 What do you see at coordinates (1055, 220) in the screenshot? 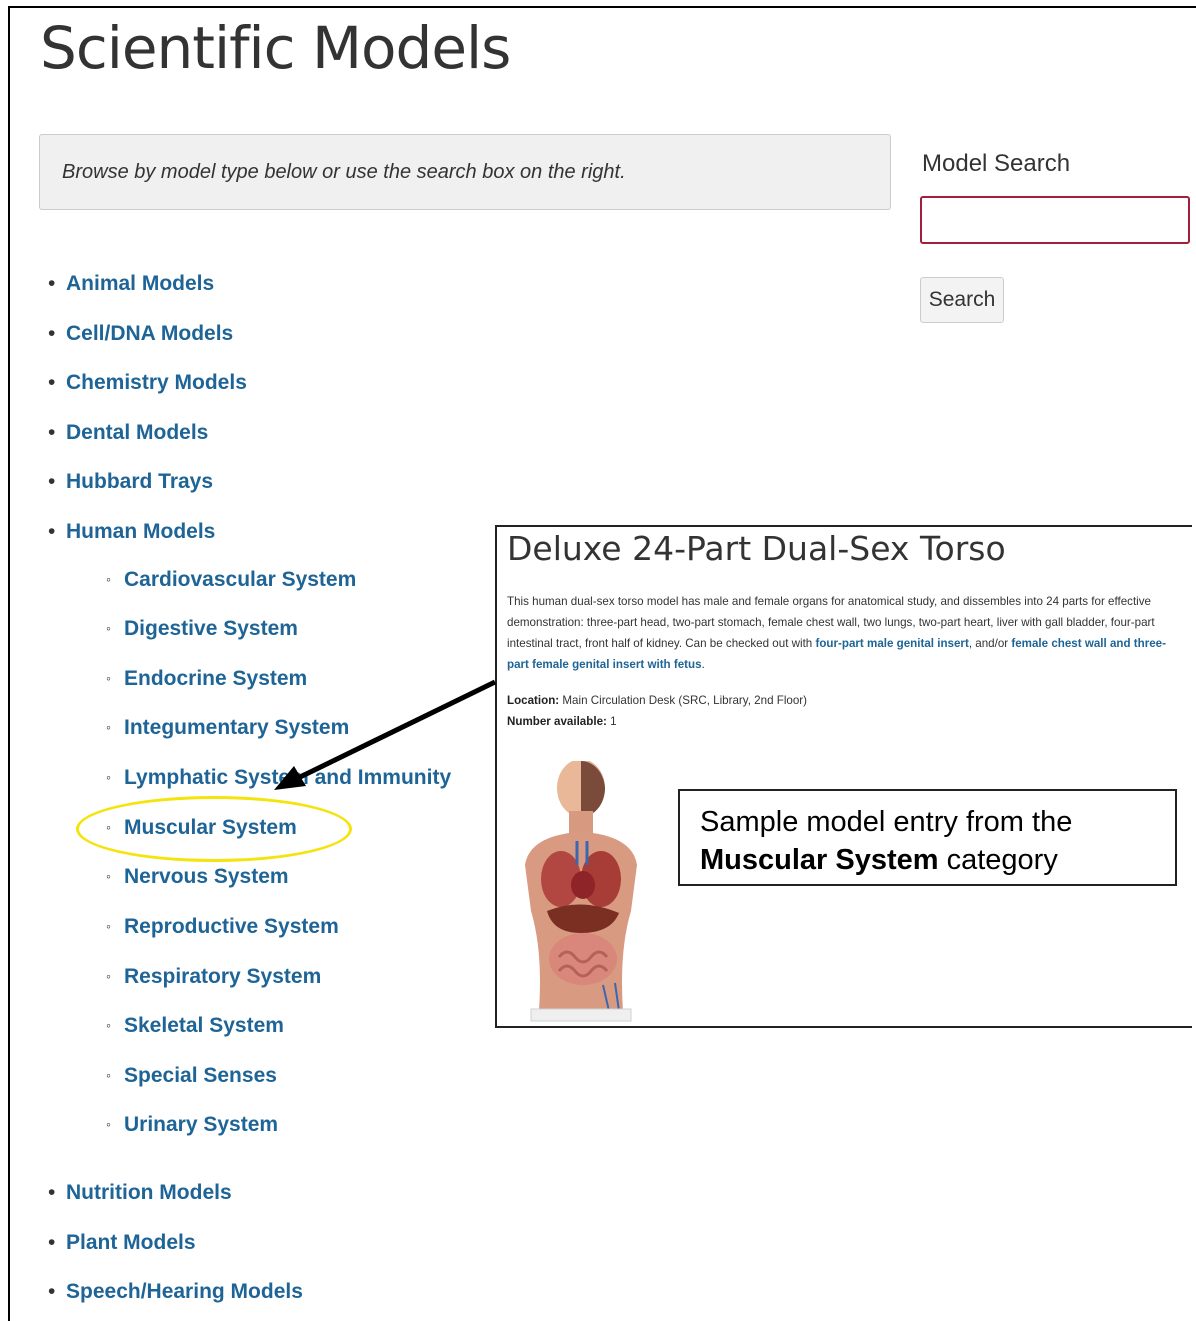
I see `search-input` at bounding box center [1055, 220].